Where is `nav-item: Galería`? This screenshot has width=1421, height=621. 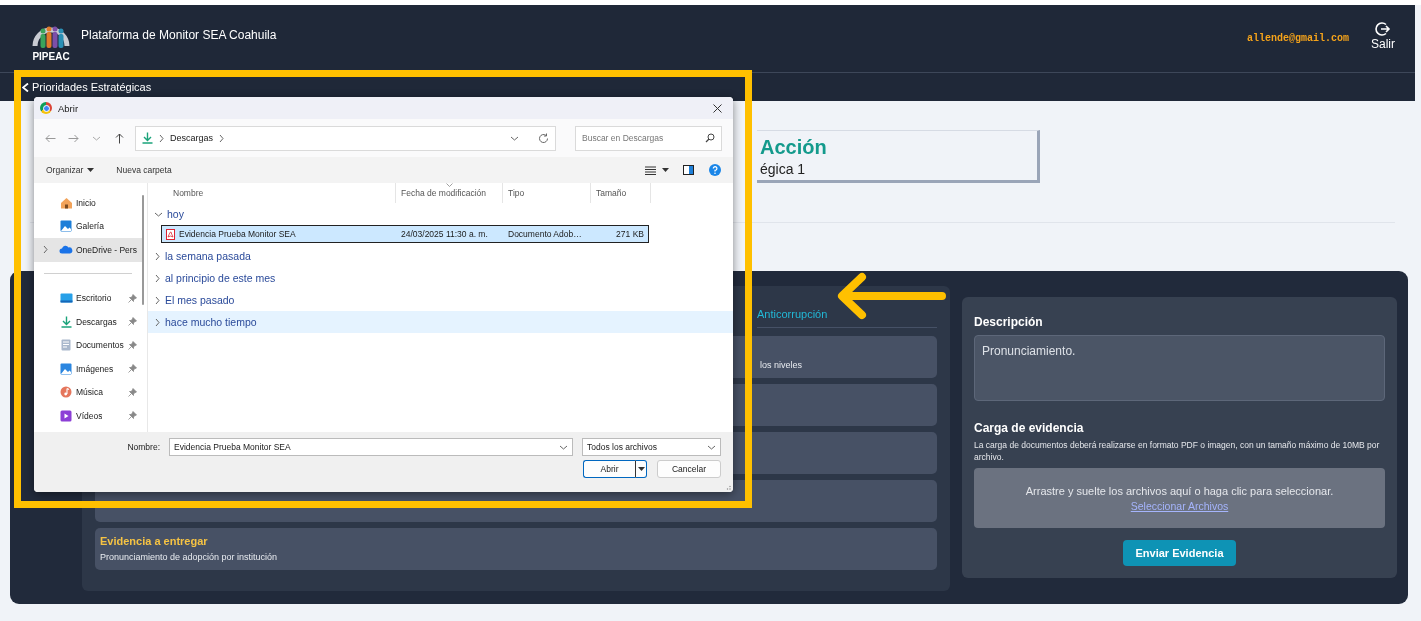 nav-item: Galería is located at coordinates (88, 226).